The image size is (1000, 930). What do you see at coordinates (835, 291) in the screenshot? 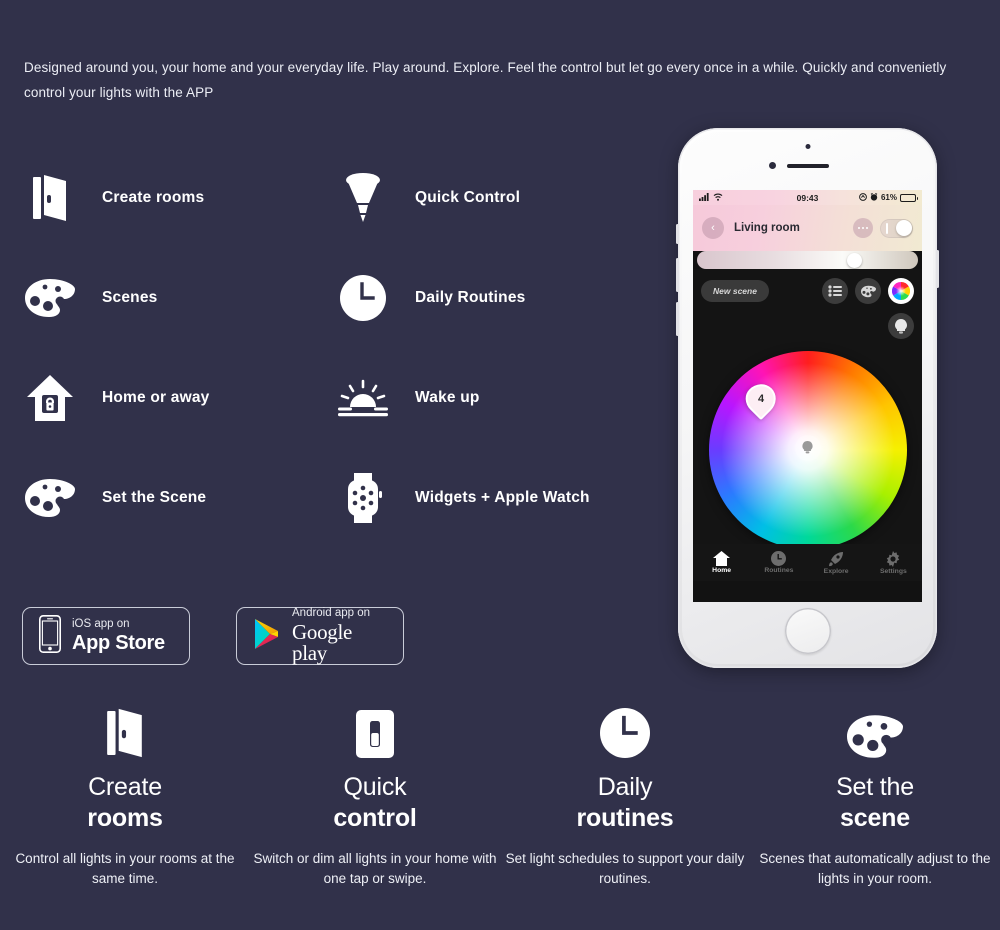
I see `list-icon` at bounding box center [835, 291].